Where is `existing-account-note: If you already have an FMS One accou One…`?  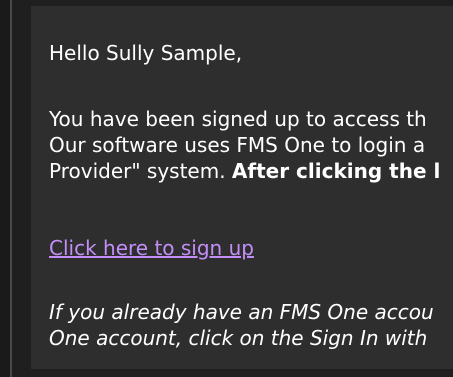
existing-account-note: If you already have an FMS One accou One… is located at coordinates (241, 325).